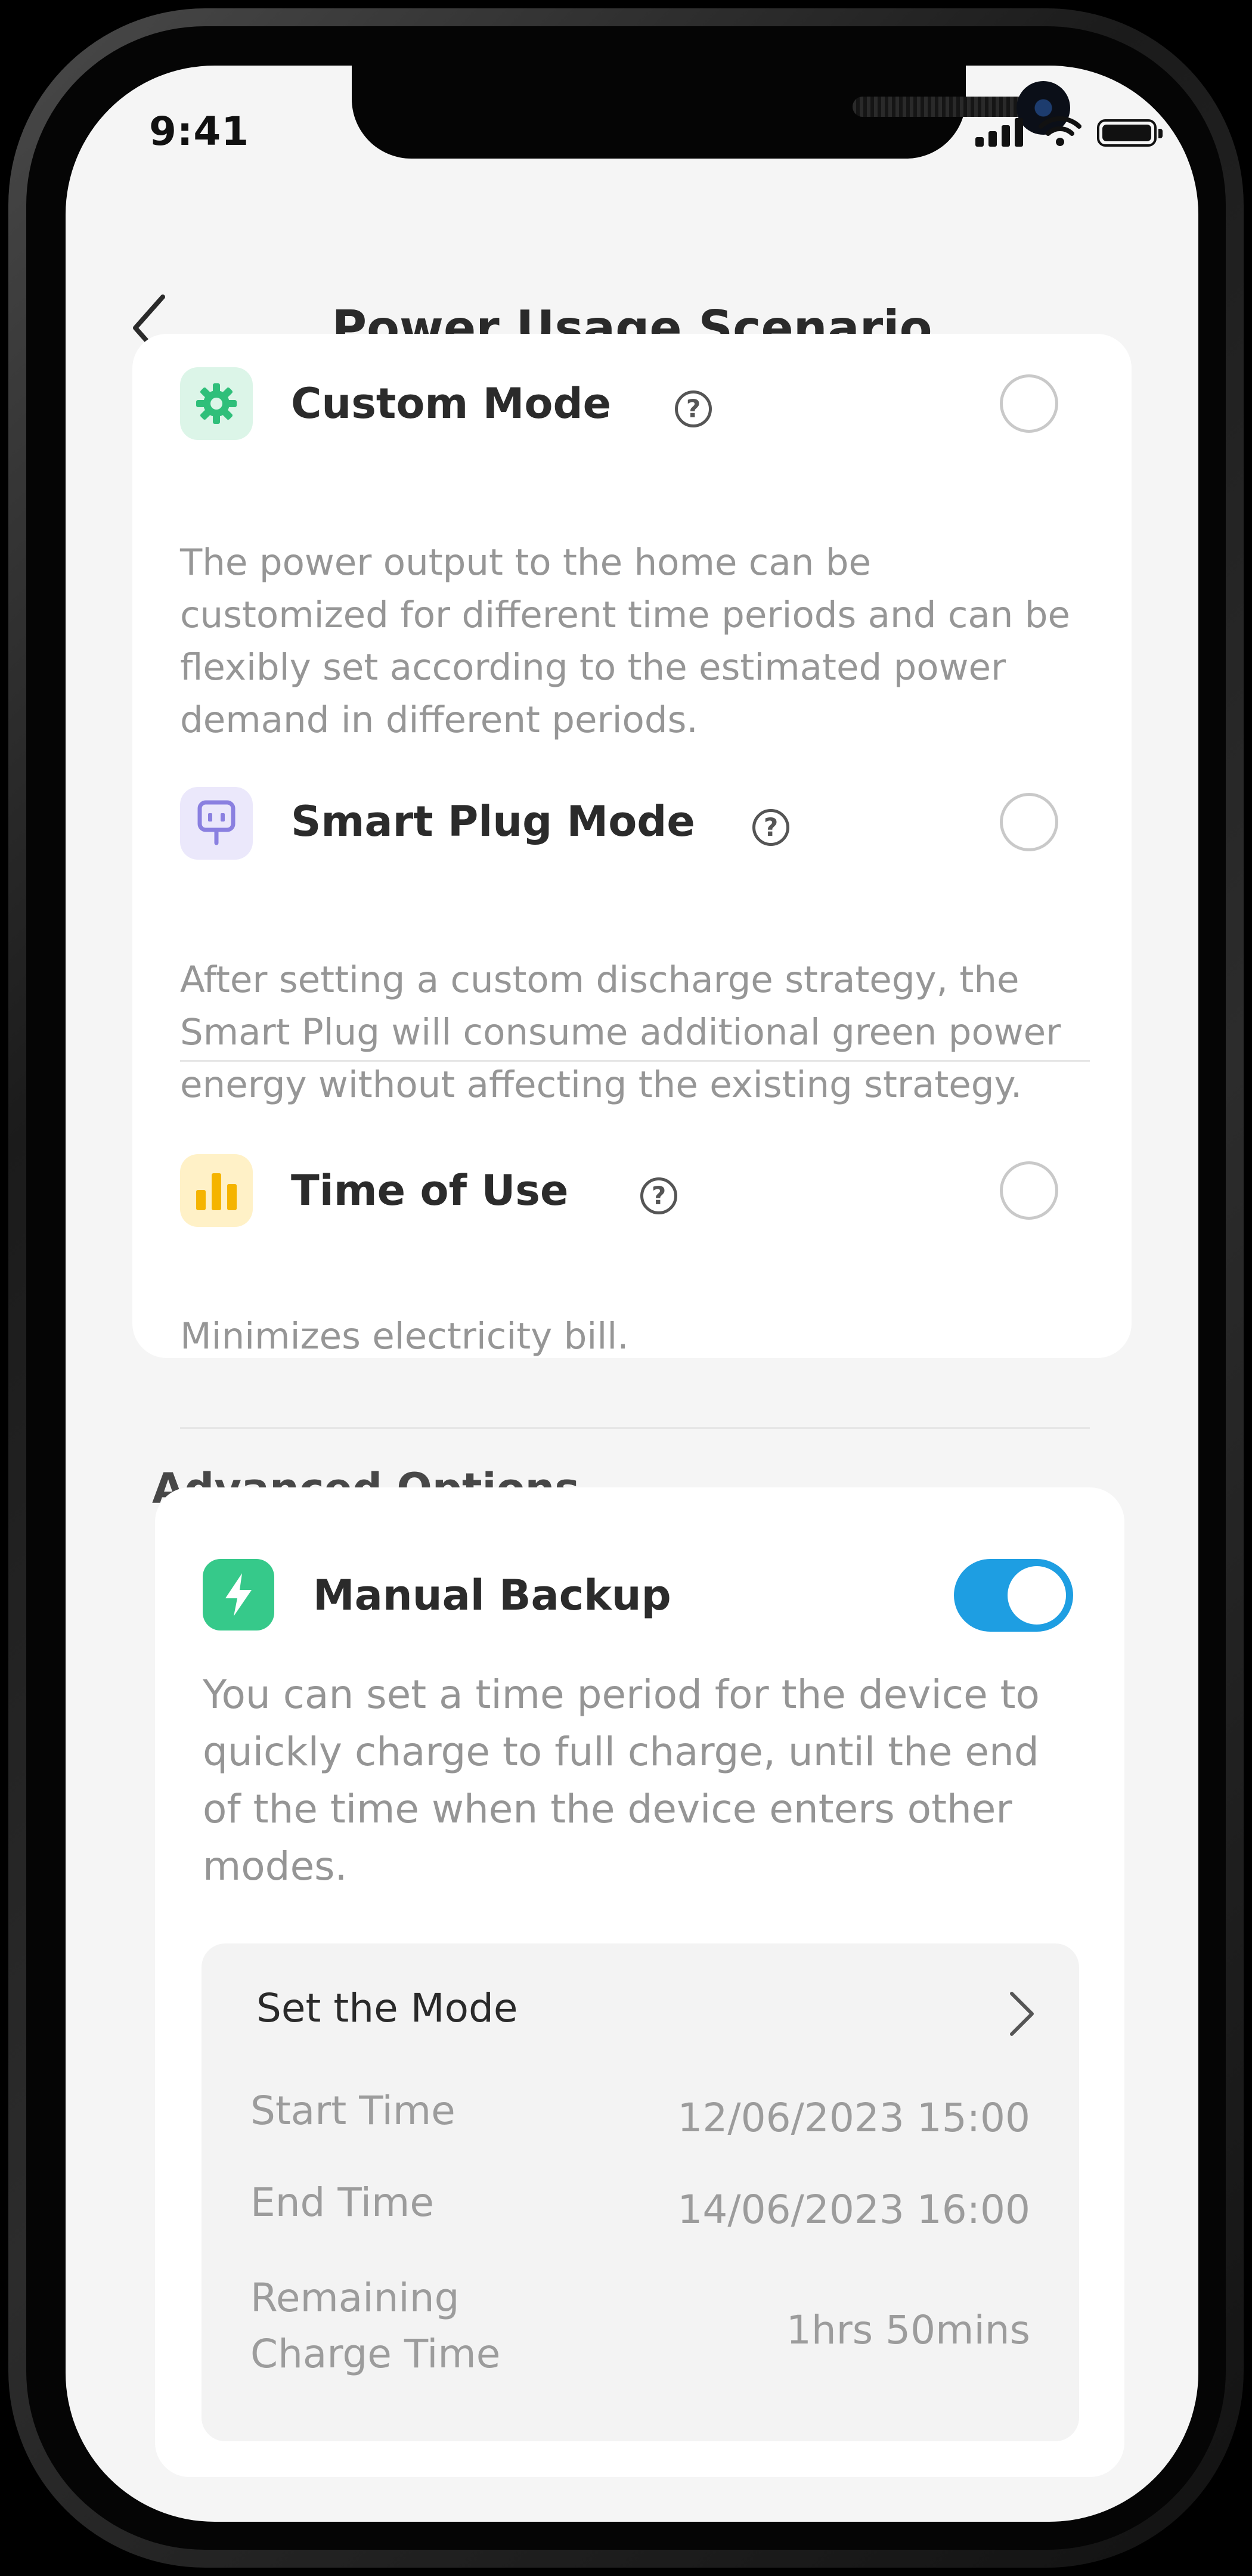 This screenshot has width=1252, height=2576. I want to click on manual-backup-toggle, so click(1013, 1595).